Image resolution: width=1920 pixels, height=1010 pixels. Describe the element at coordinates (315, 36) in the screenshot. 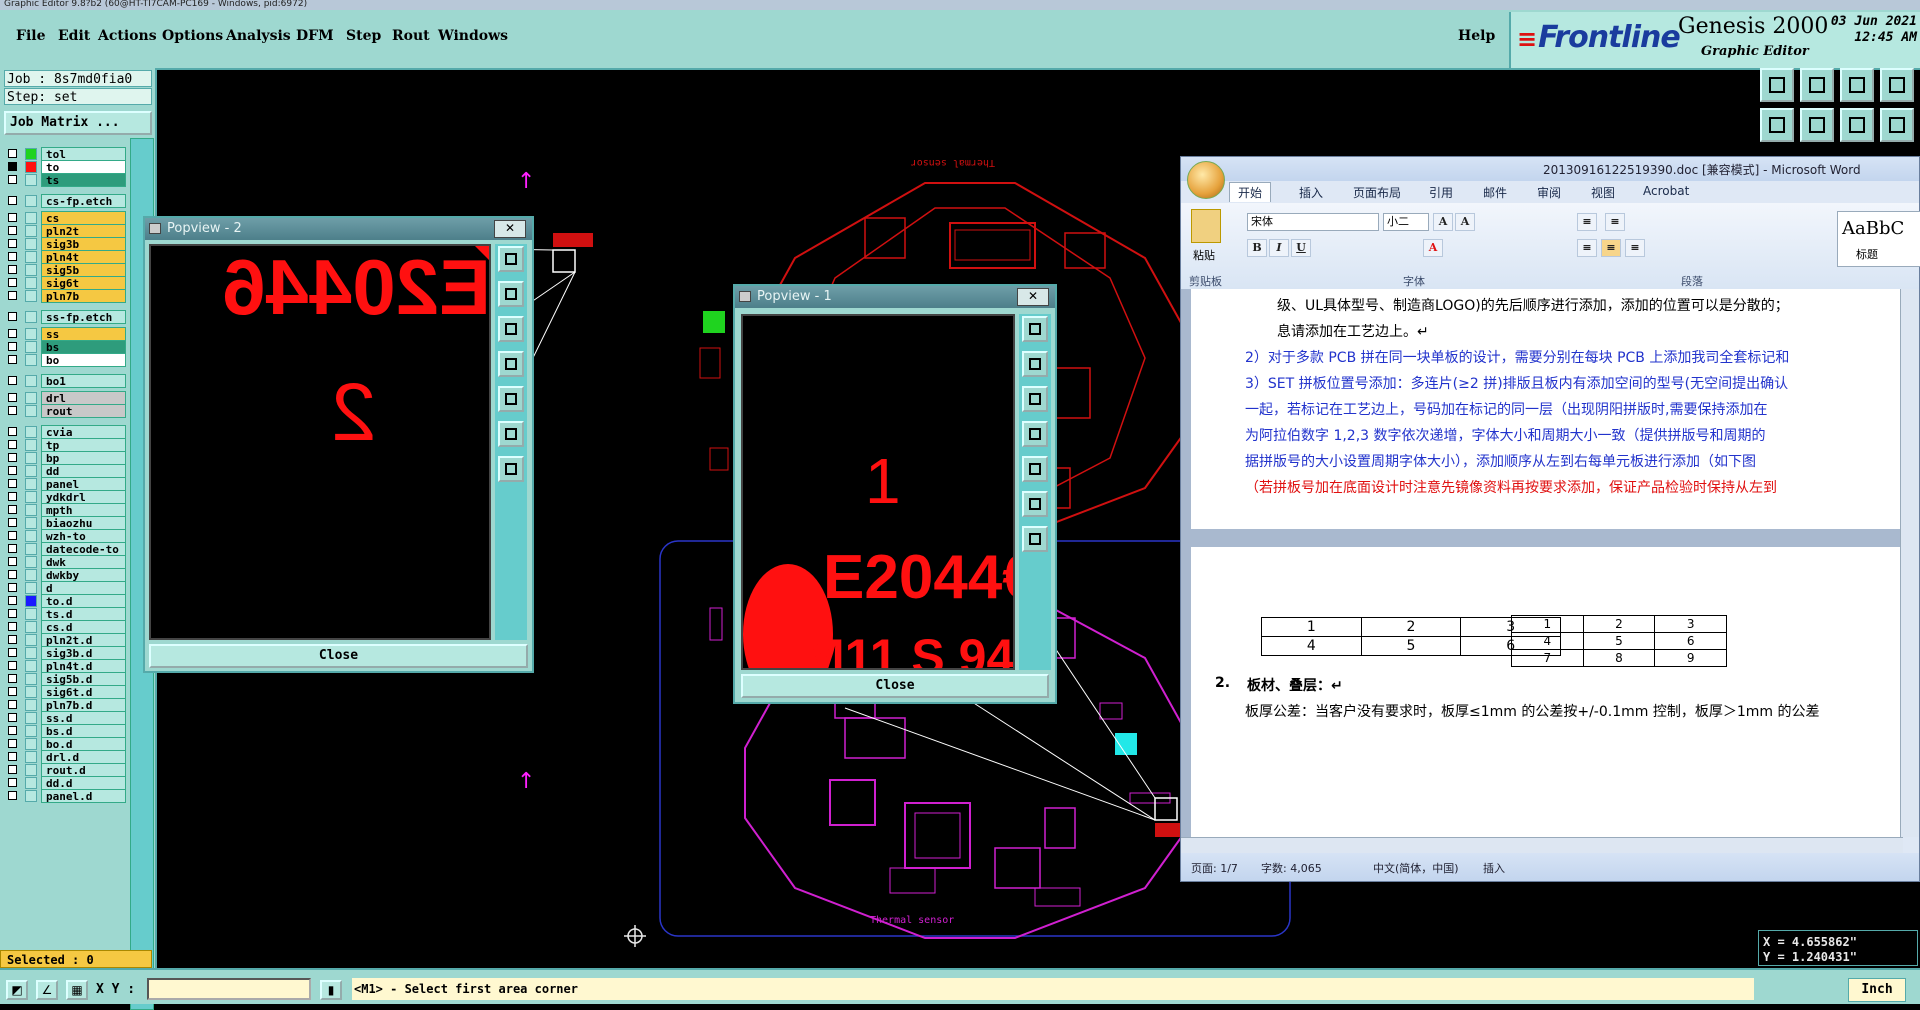

I see `menu-dfm: DFM` at that location.